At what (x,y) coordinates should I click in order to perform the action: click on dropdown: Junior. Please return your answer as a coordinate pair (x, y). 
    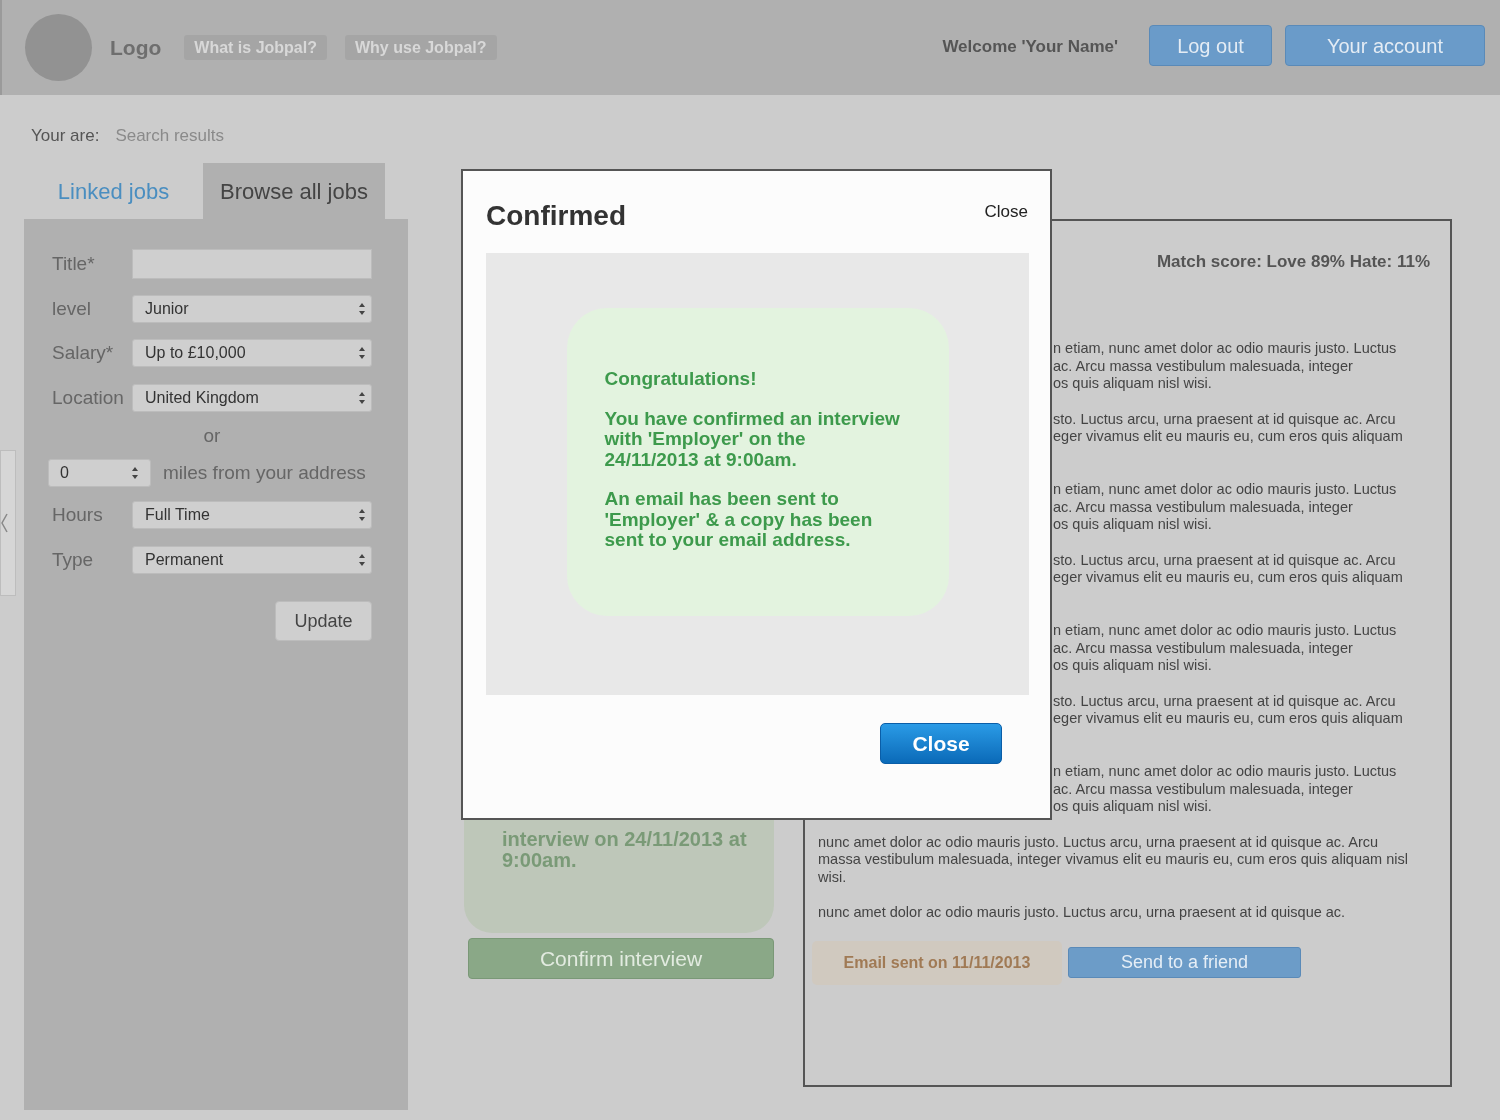
    Looking at the image, I should click on (252, 308).